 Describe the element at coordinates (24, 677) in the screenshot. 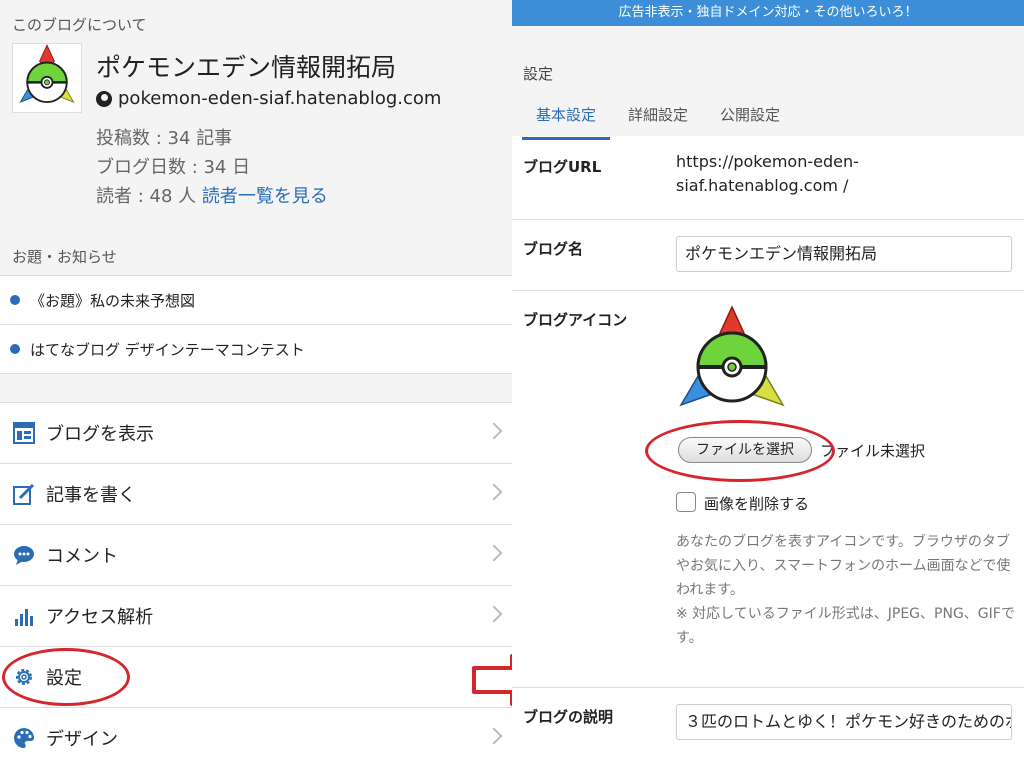

I see `gear-icon` at that location.